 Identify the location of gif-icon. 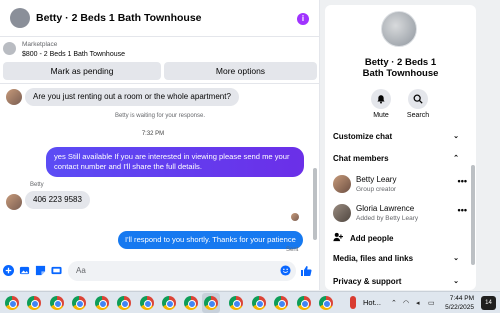
(56, 270).